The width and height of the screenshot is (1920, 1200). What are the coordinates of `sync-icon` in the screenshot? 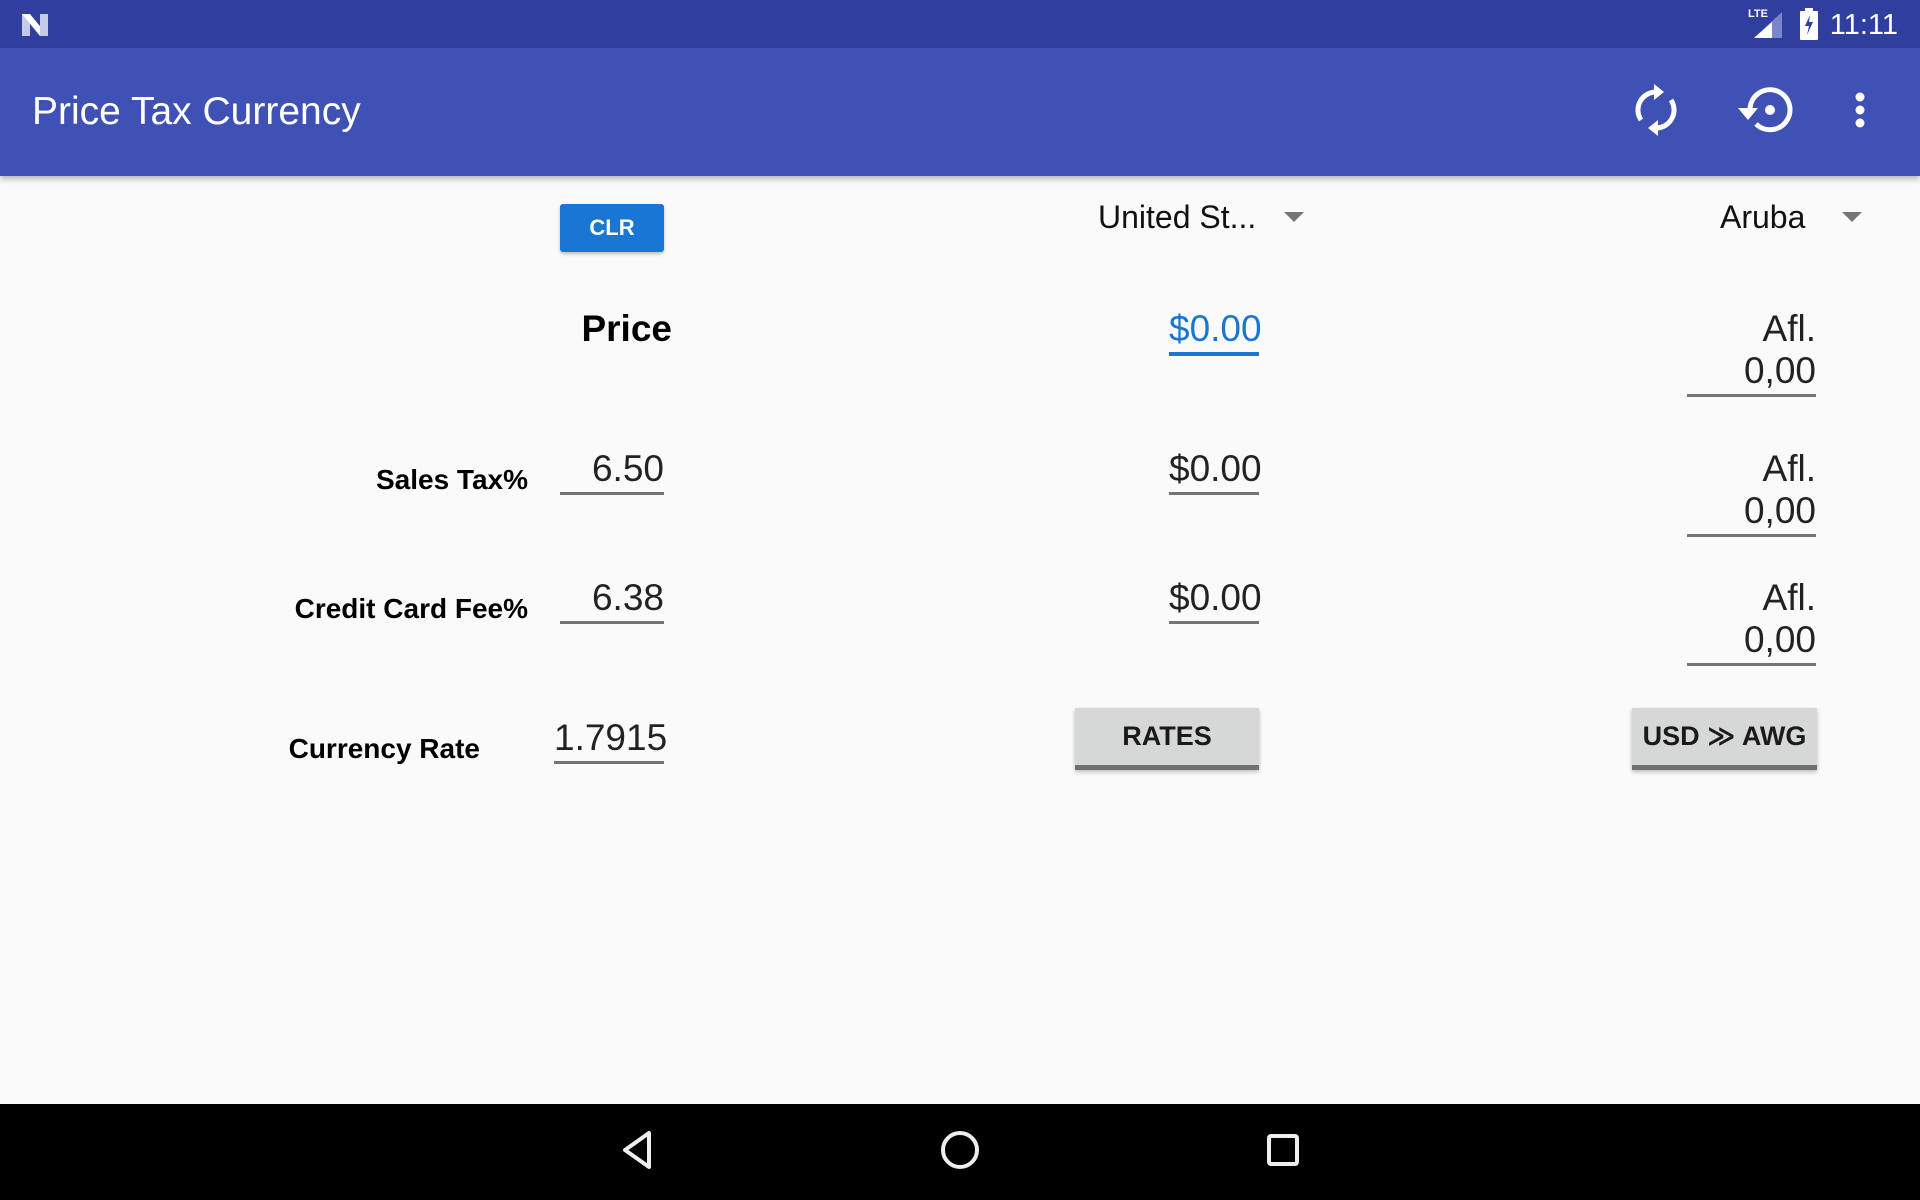 It's located at (1656, 112).